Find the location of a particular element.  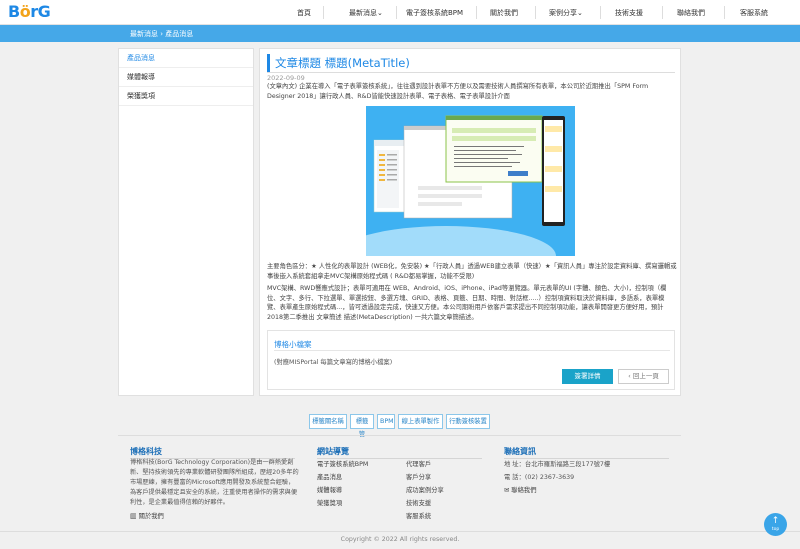

top-label: top is located at coordinates (775, 529).